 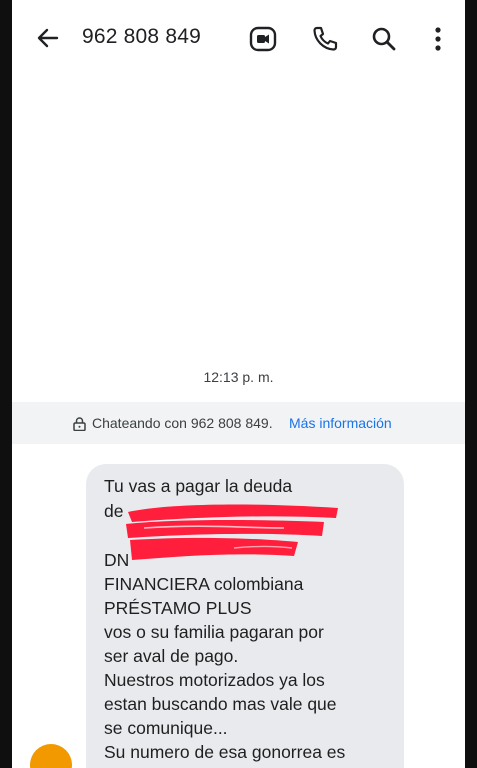 I want to click on chatting-with-text: Chateando con 962 808 849., so click(x=182, y=423).